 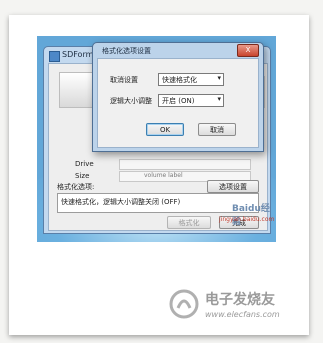 What do you see at coordinates (233, 186) in the screenshot?
I see `option-settings-button: 选项设置` at bounding box center [233, 186].